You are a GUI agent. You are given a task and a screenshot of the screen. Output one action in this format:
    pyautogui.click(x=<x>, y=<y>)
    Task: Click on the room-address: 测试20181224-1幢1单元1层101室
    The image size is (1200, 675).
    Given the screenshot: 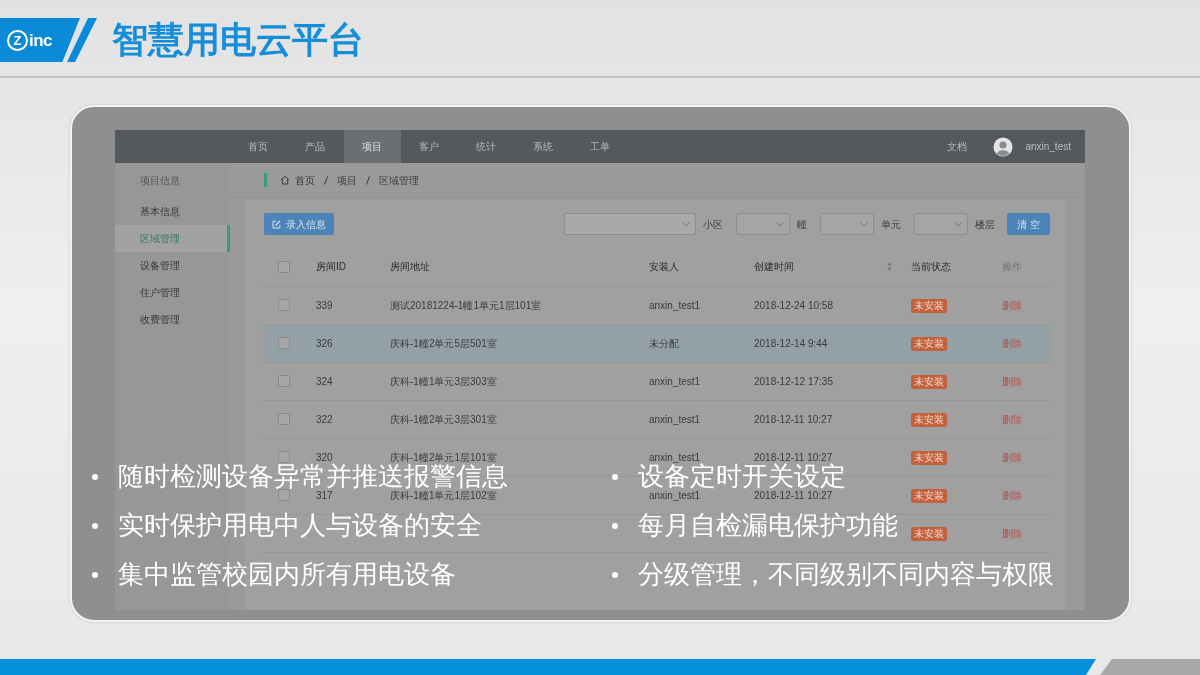 What is the action you would take?
    pyautogui.click(x=466, y=305)
    